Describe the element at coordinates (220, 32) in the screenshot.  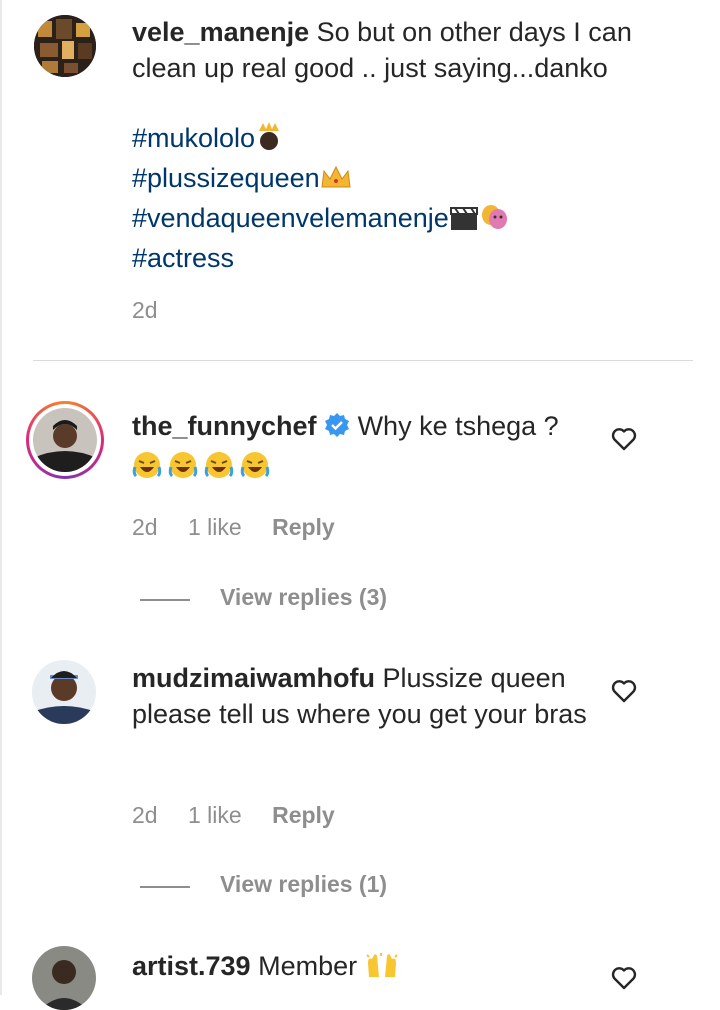
I see `comment-username: vele_manenje` at that location.